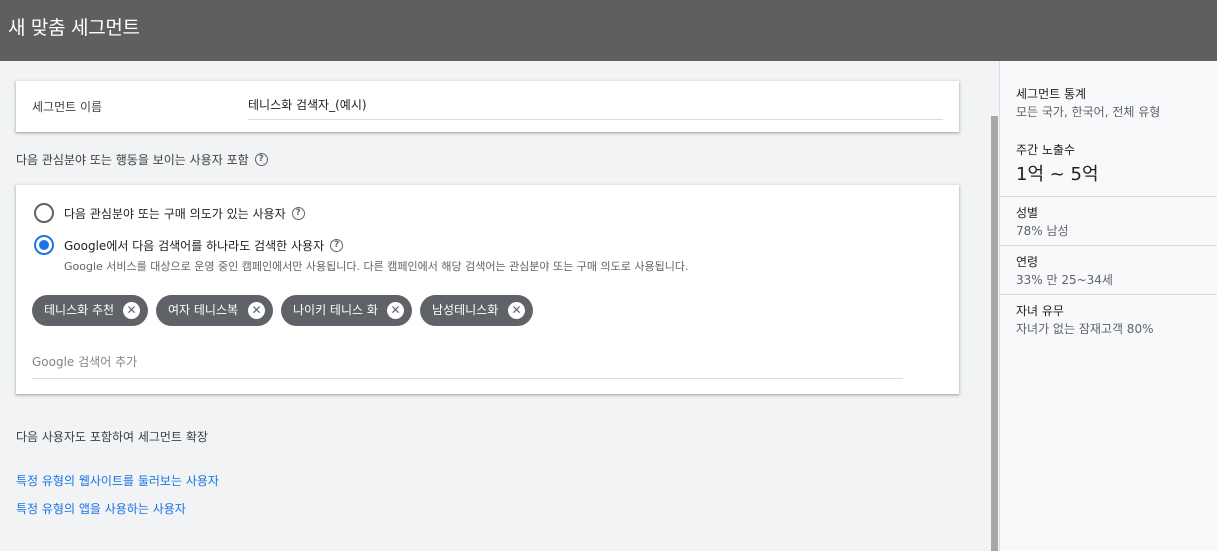  Describe the element at coordinates (1046, 150) in the screenshot. I see `stat-impressions-title: 주간 노출수` at that location.